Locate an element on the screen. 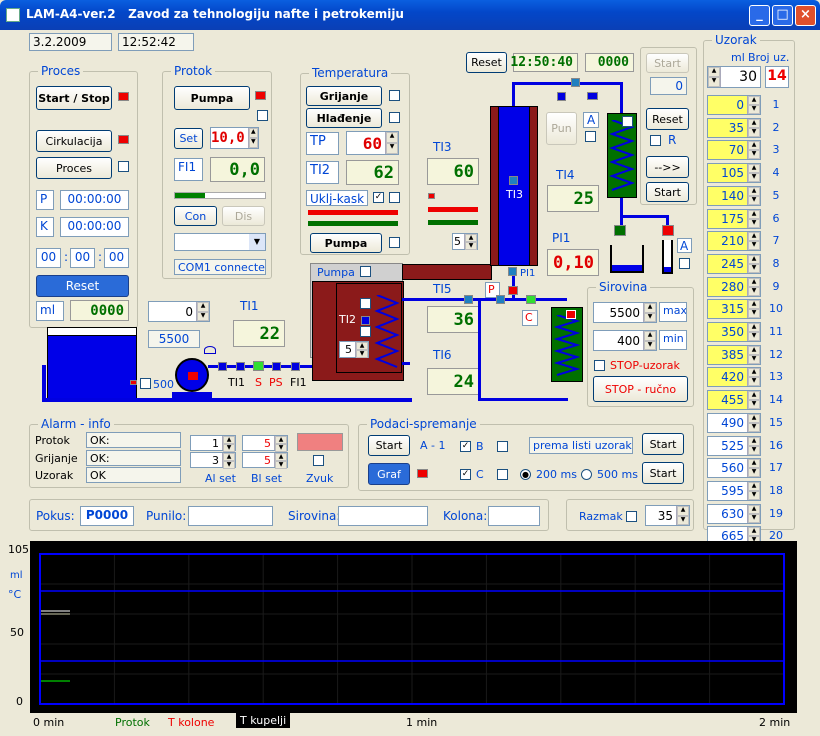 This screenshot has width=820, height=736. bath-pumpa-checkbox is located at coordinates (365, 271).